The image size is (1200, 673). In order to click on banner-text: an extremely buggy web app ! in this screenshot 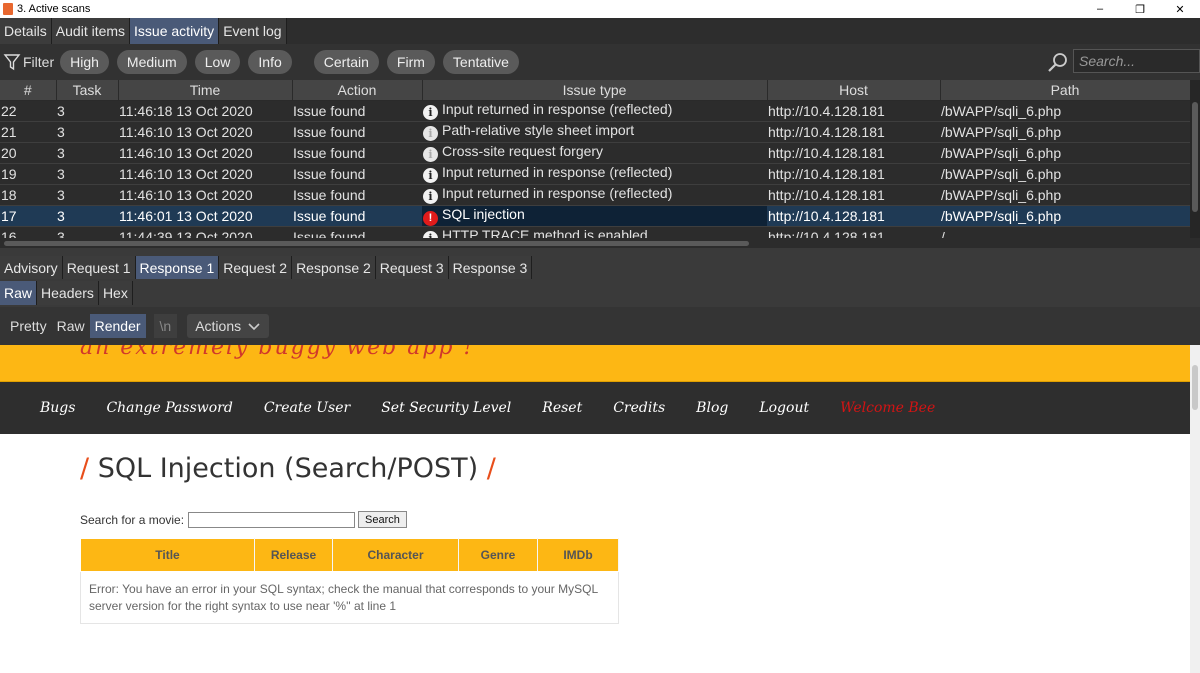, I will do `click(277, 352)`.